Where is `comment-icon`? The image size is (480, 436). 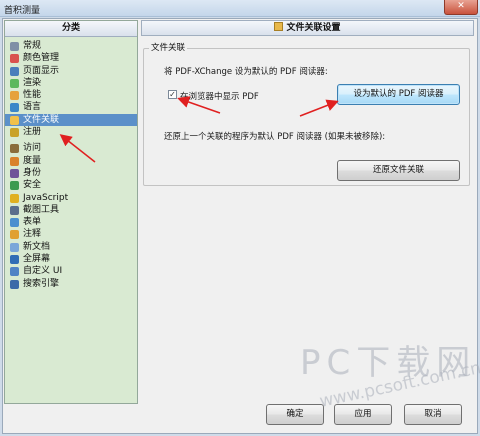 comment-icon is located at coordinates (14, 235).